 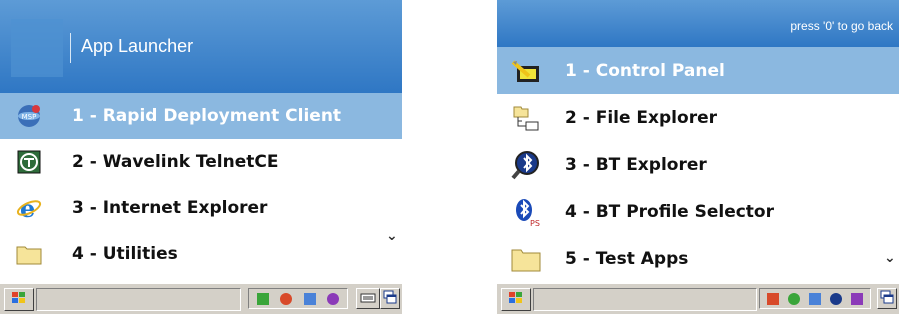 I want to click on keyboard-icon, so click(x=368, y=298).